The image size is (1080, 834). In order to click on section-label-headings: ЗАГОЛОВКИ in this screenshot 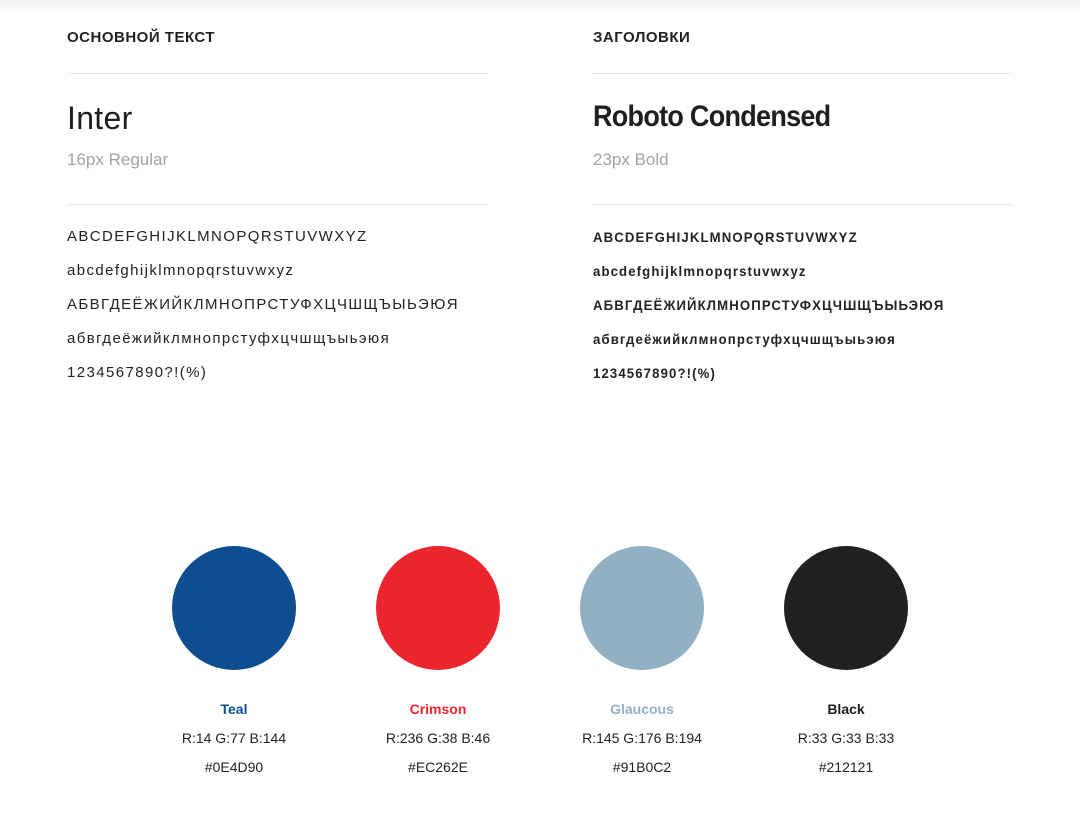, I will do `click(642, 37)`.